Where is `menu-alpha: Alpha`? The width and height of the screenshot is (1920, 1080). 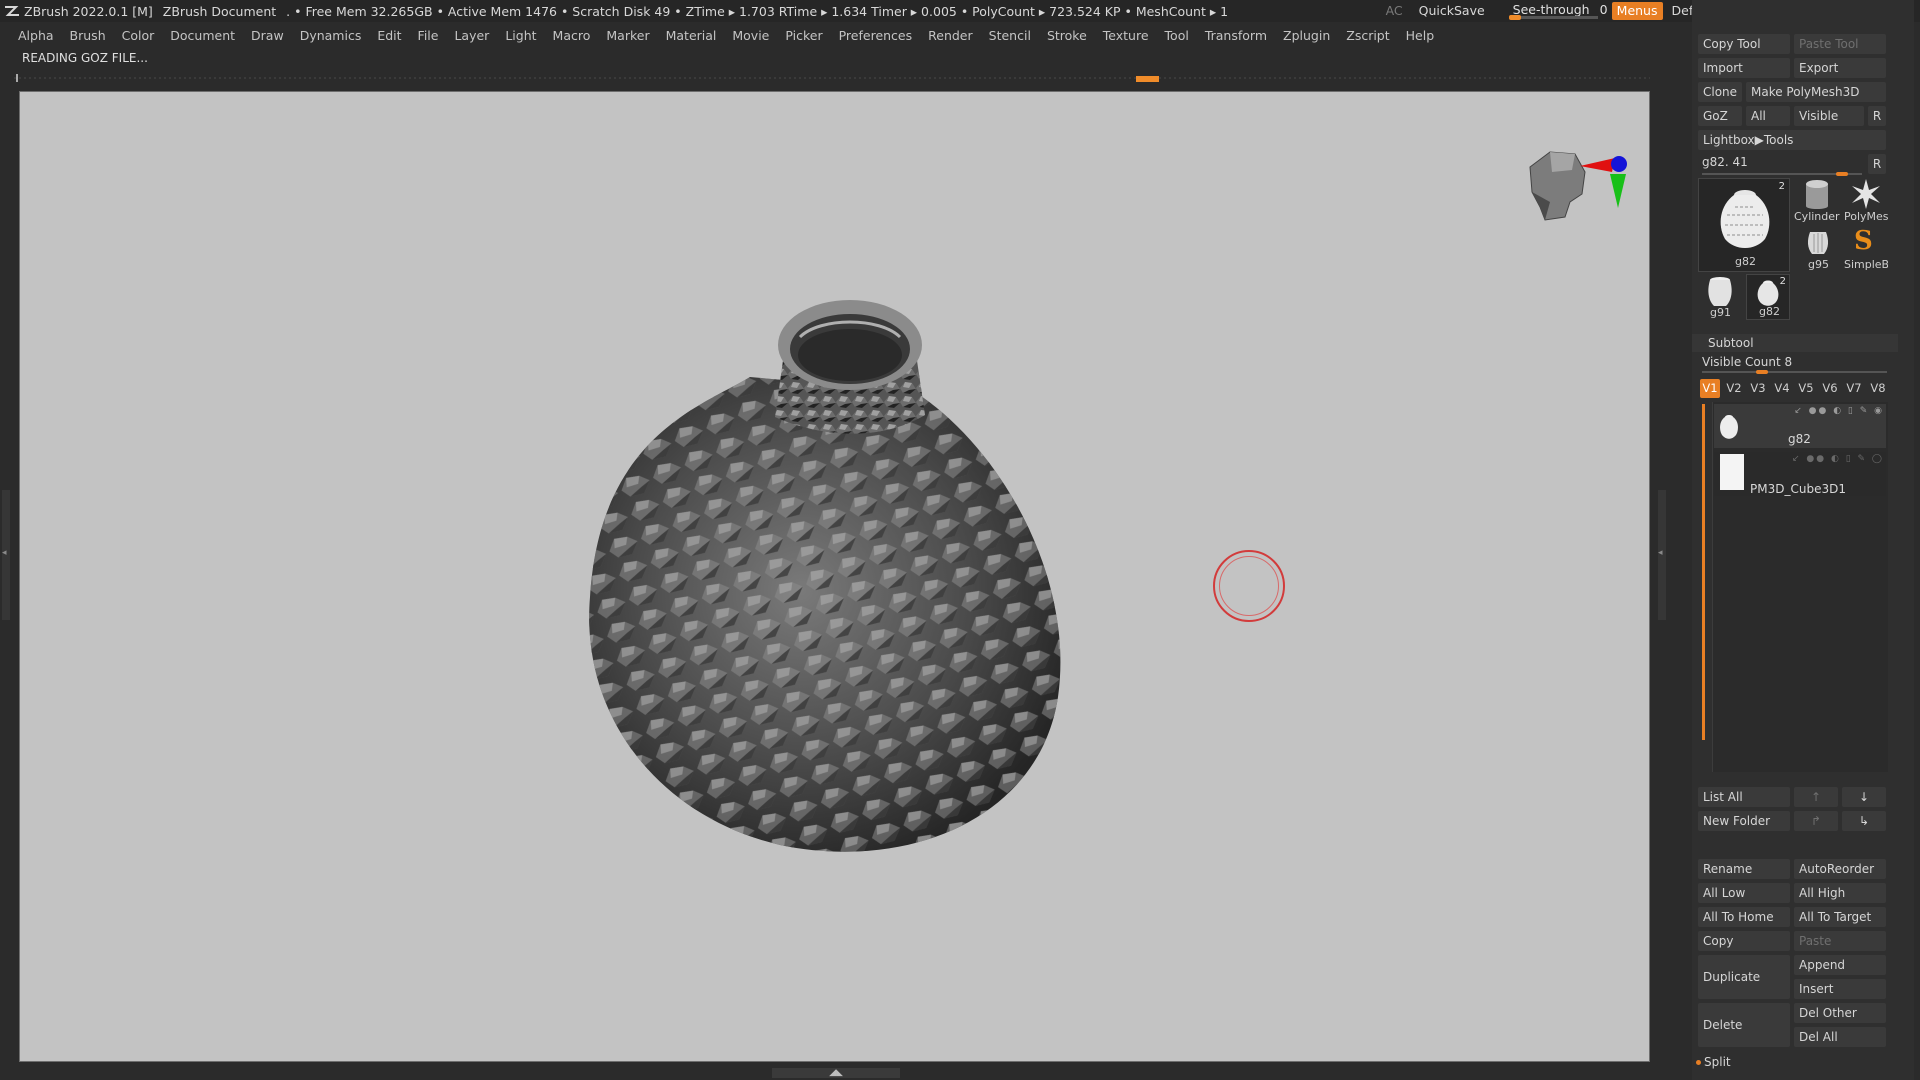 menu-alpha: Alpha is located at coordinates (36, 36).